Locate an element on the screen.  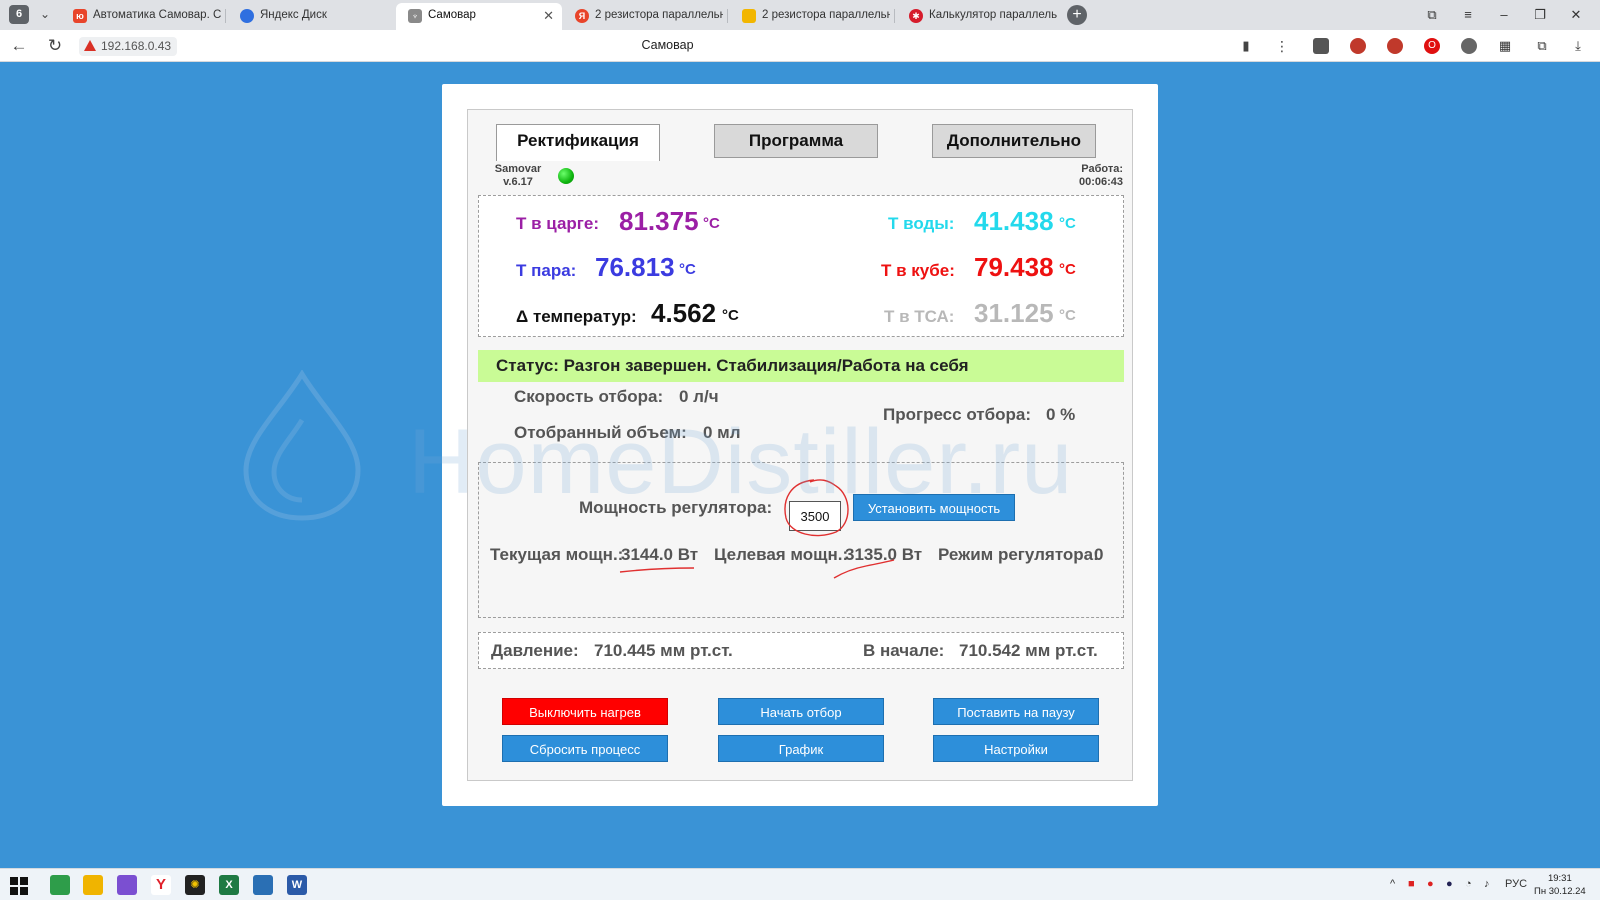
chevron-up-icon: ^ is located at coordinates (1392, 884).